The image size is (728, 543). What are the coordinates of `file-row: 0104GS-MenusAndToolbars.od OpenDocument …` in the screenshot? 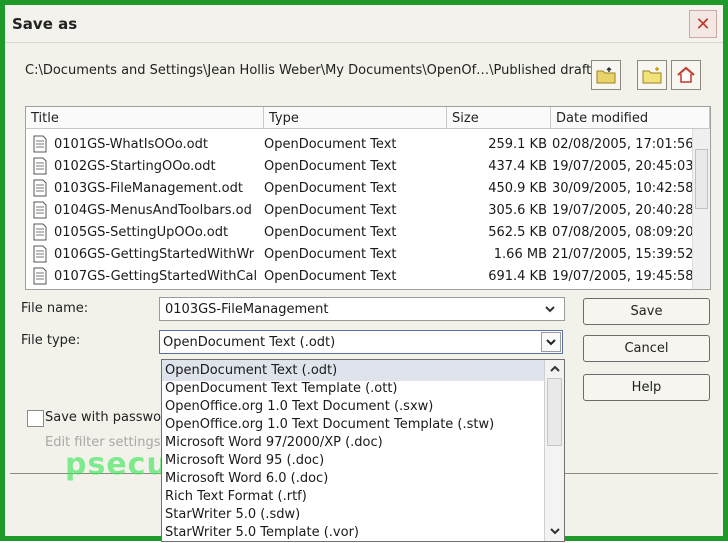 It's located at (359, 210).